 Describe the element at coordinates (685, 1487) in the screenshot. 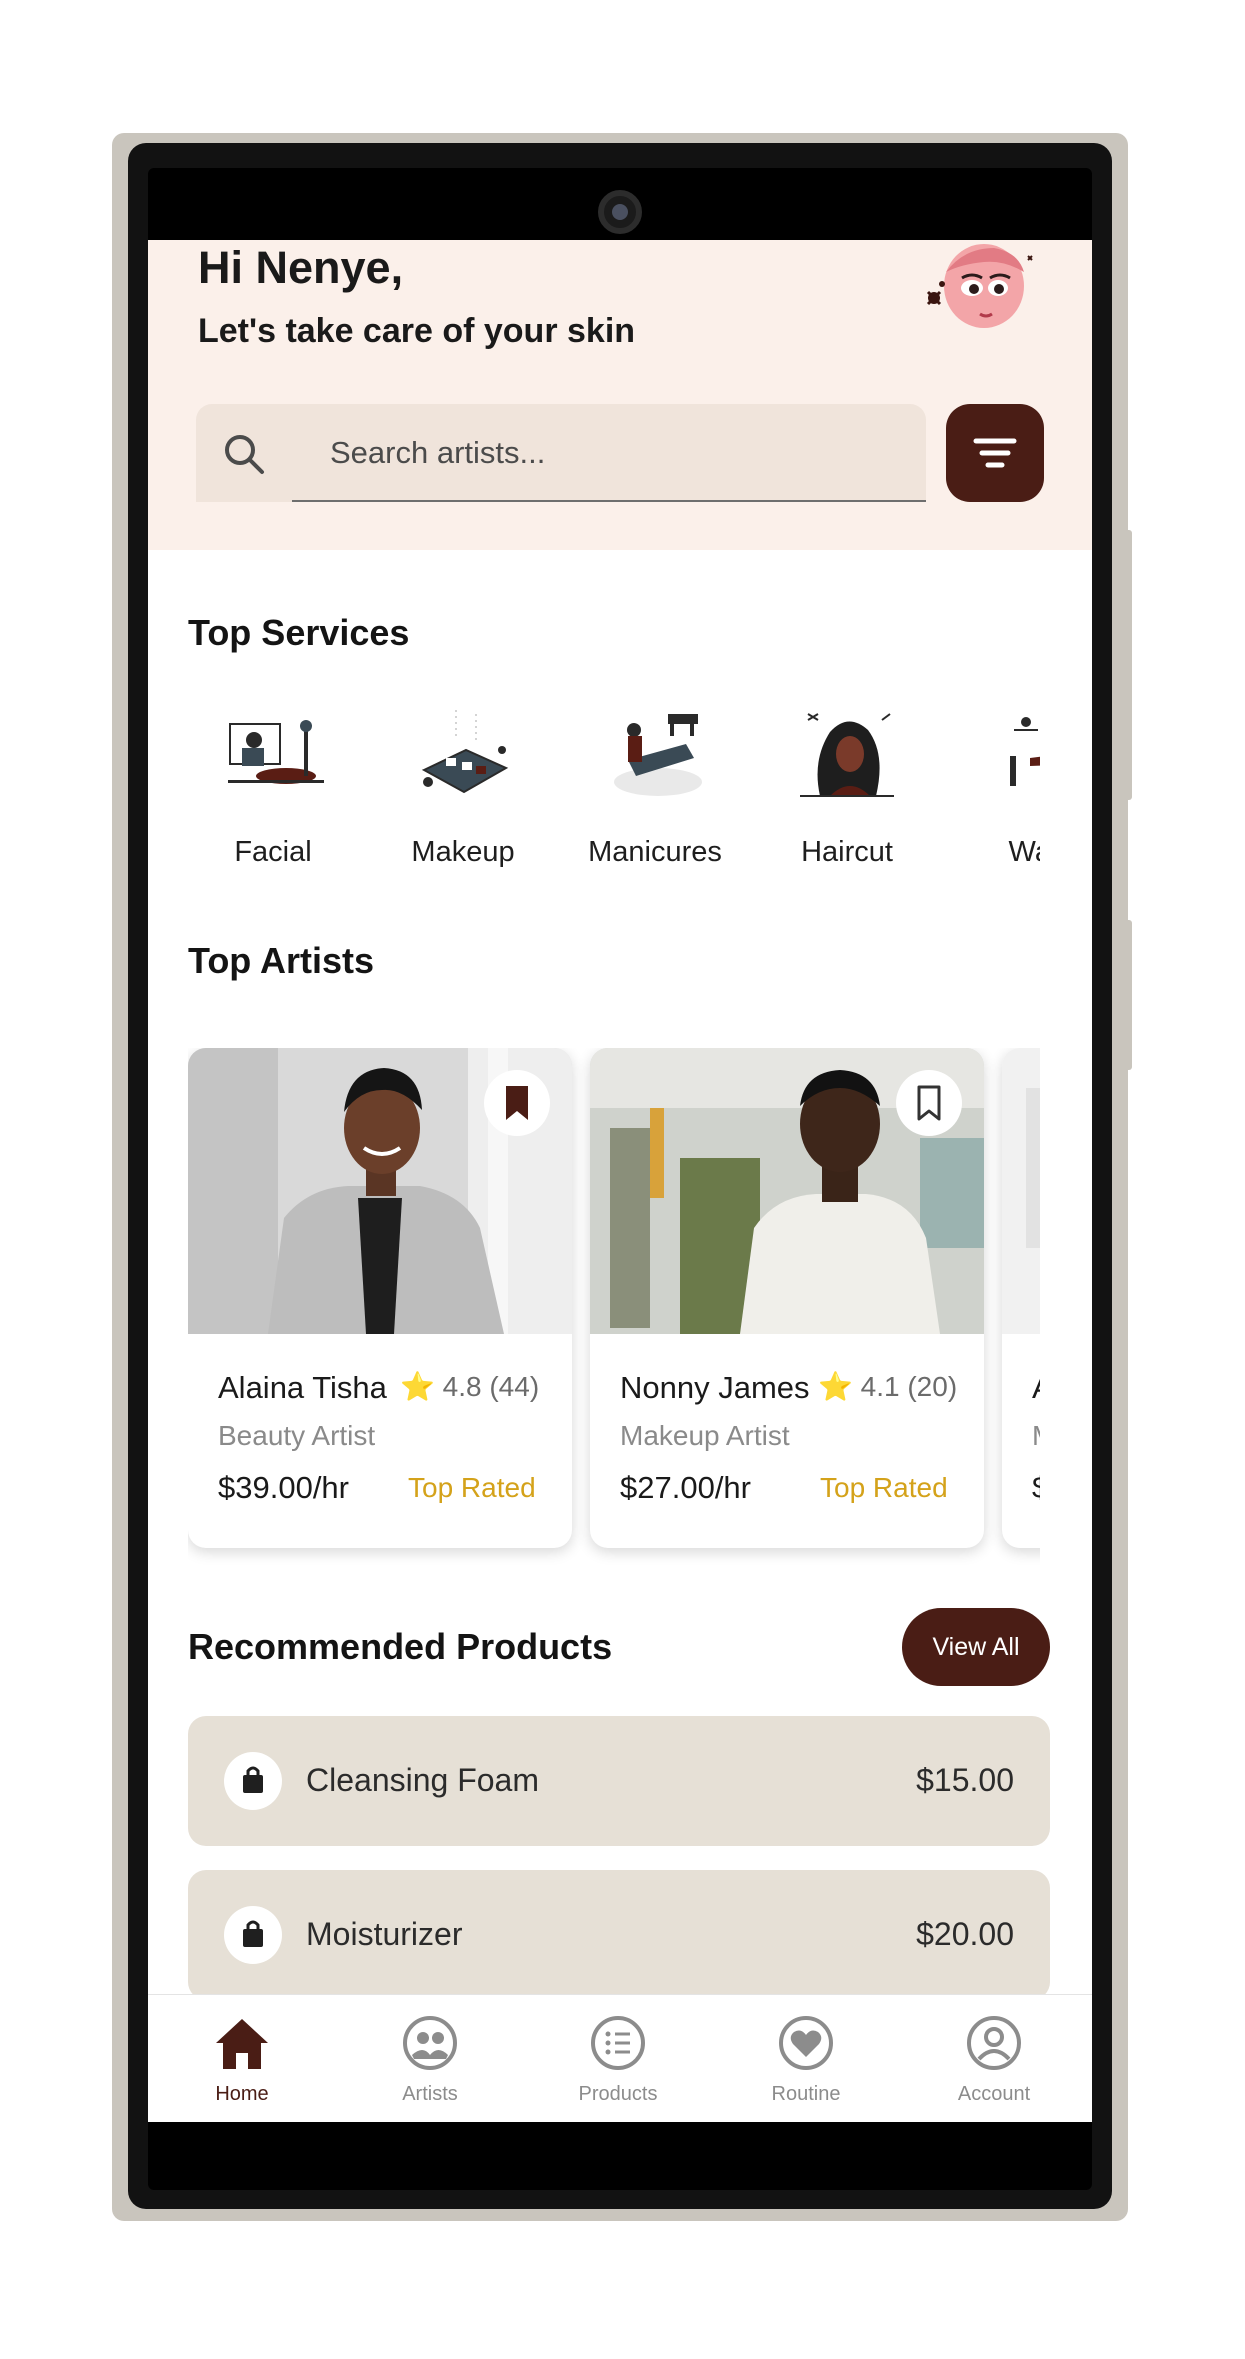

I see `artist-price: $27.00/hr` at that location.